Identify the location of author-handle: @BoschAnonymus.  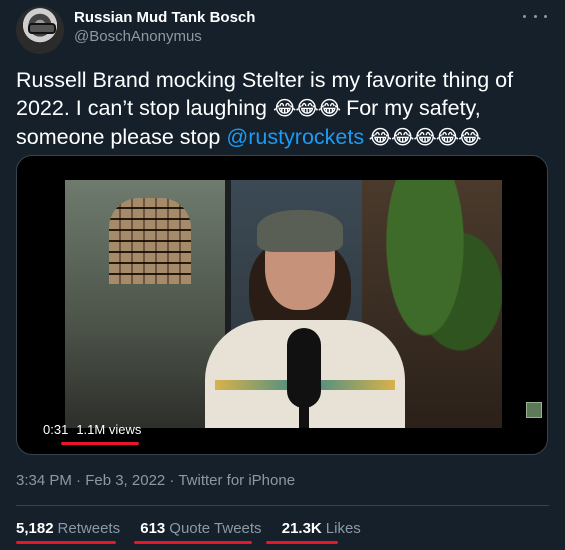
(138, 36).